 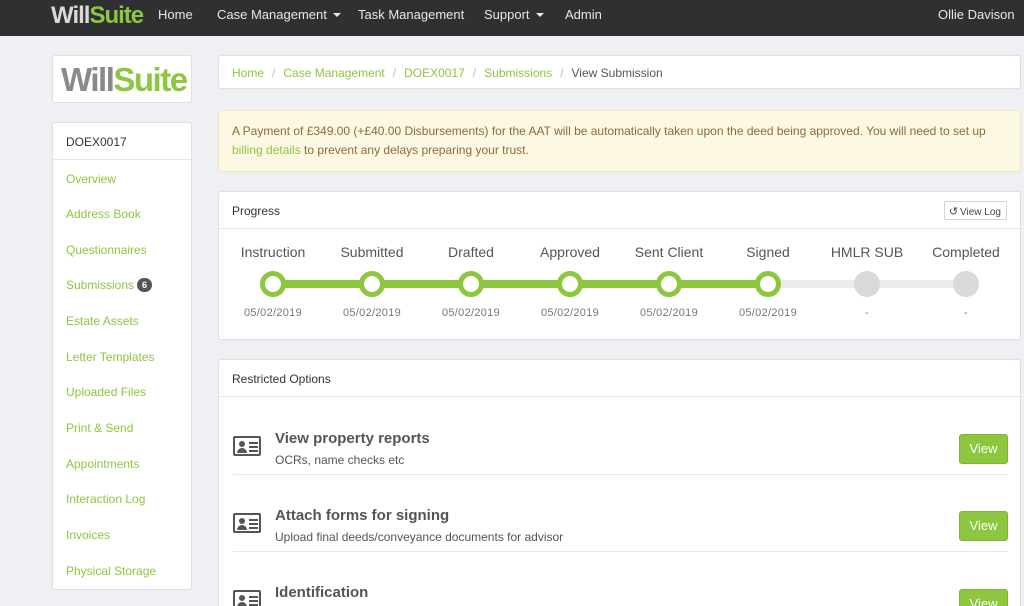 What do you see at coordinates (103, 214) in the screenshot?
I see `sidebar-item-address-book: Address Book` at bounding box center [103, 214].